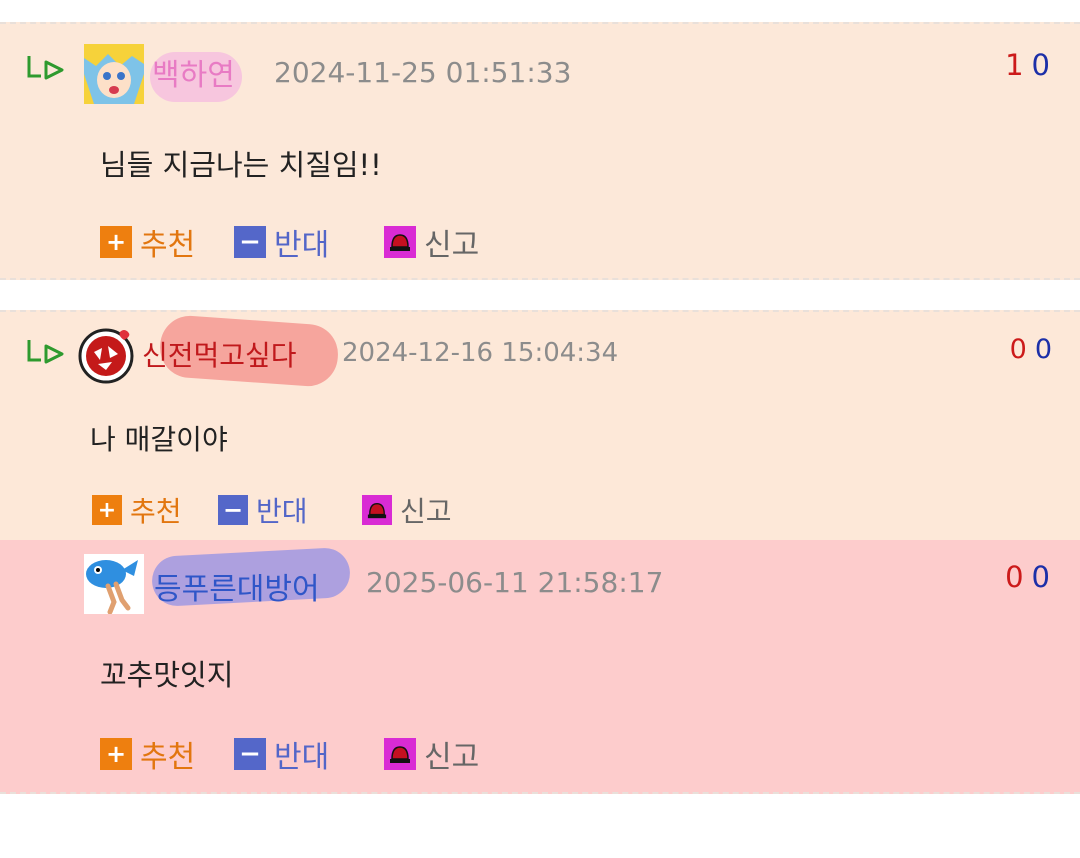  What do you see at coordinates (515, 582) in the screenshot?
I see `comment-date: 2025-06-11 21:58:17` at bounding box center [515, 582].